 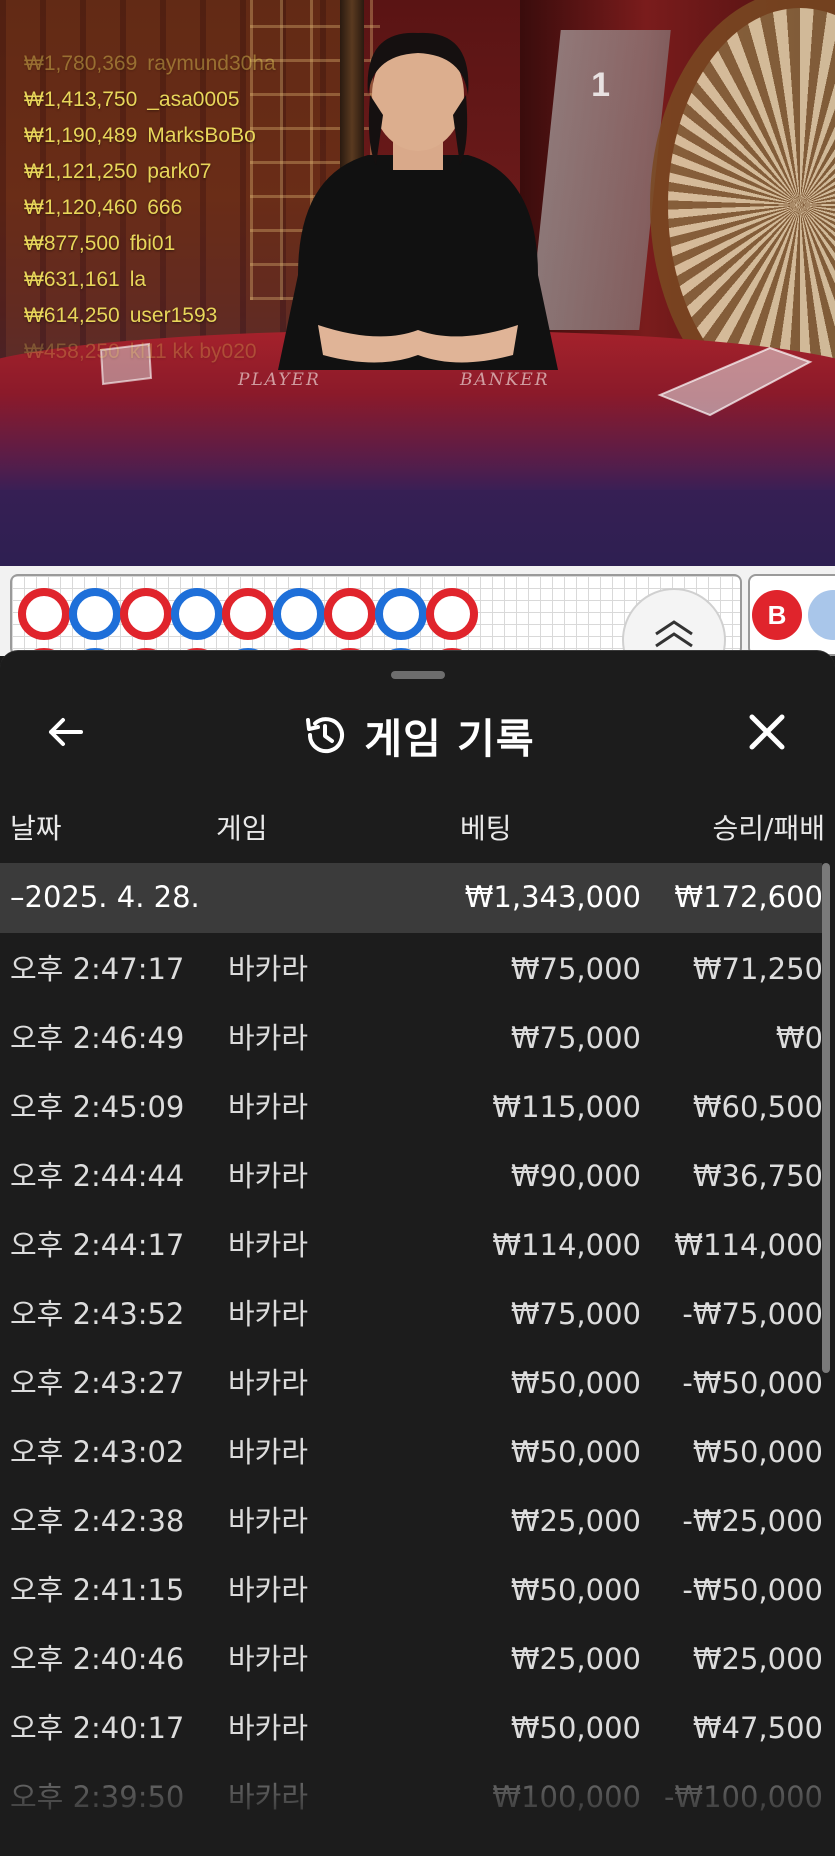 I want to click on row-time: 오후 2:40:17, so click(x=97, y=1728).